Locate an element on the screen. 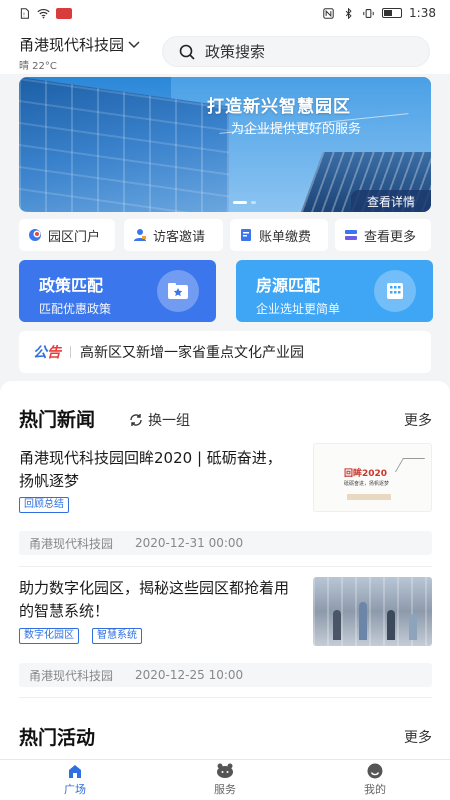  service-icon is located at coordinates (225, 770).